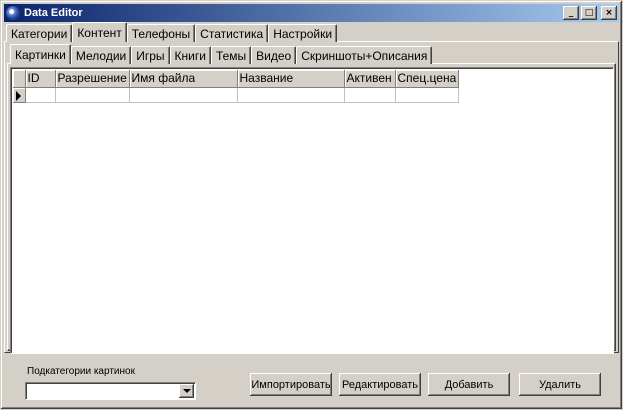 The image size is (623, 410). What do you see at coordinates (161, 33) in the screenshot?
I see `tab-phones: Телефоны` at bounding box center [161, 33].